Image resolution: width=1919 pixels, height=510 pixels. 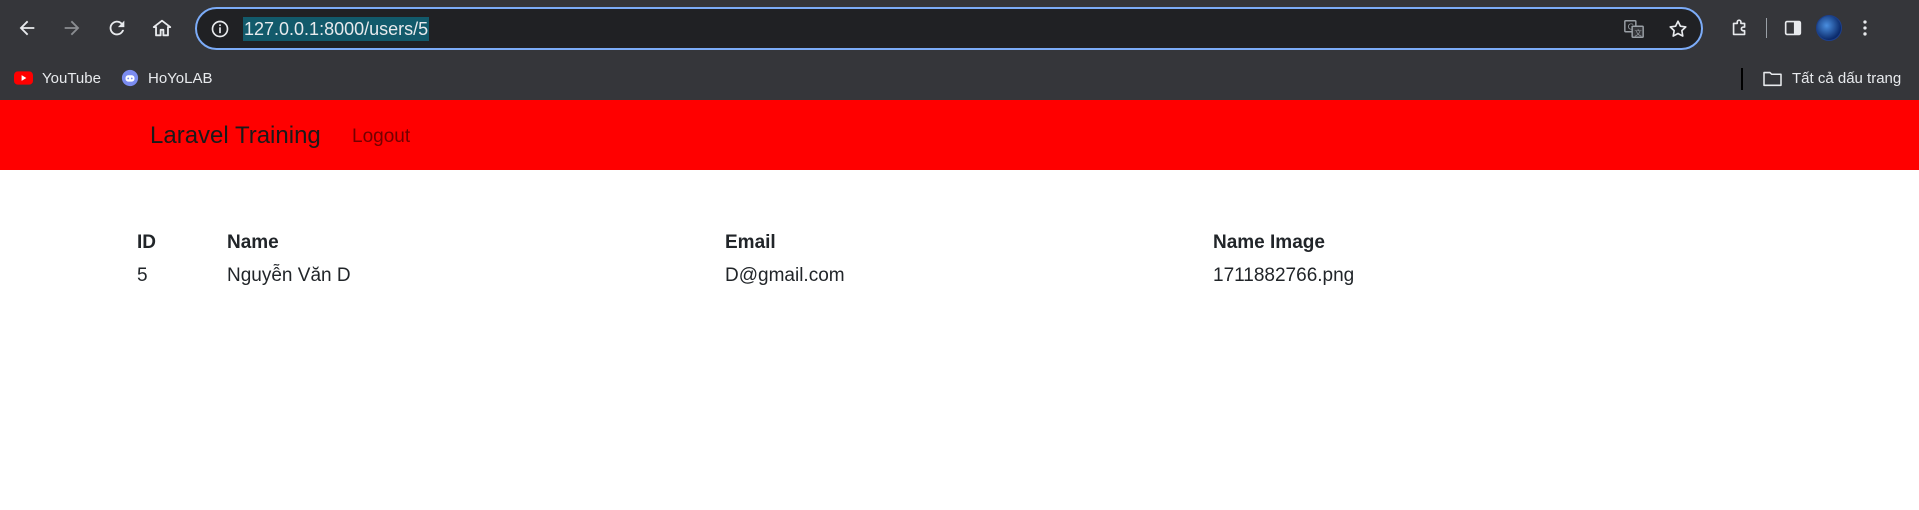 I want to click on bookmark-hoyolab: HoYoLAB, so click(x=167, y=78).